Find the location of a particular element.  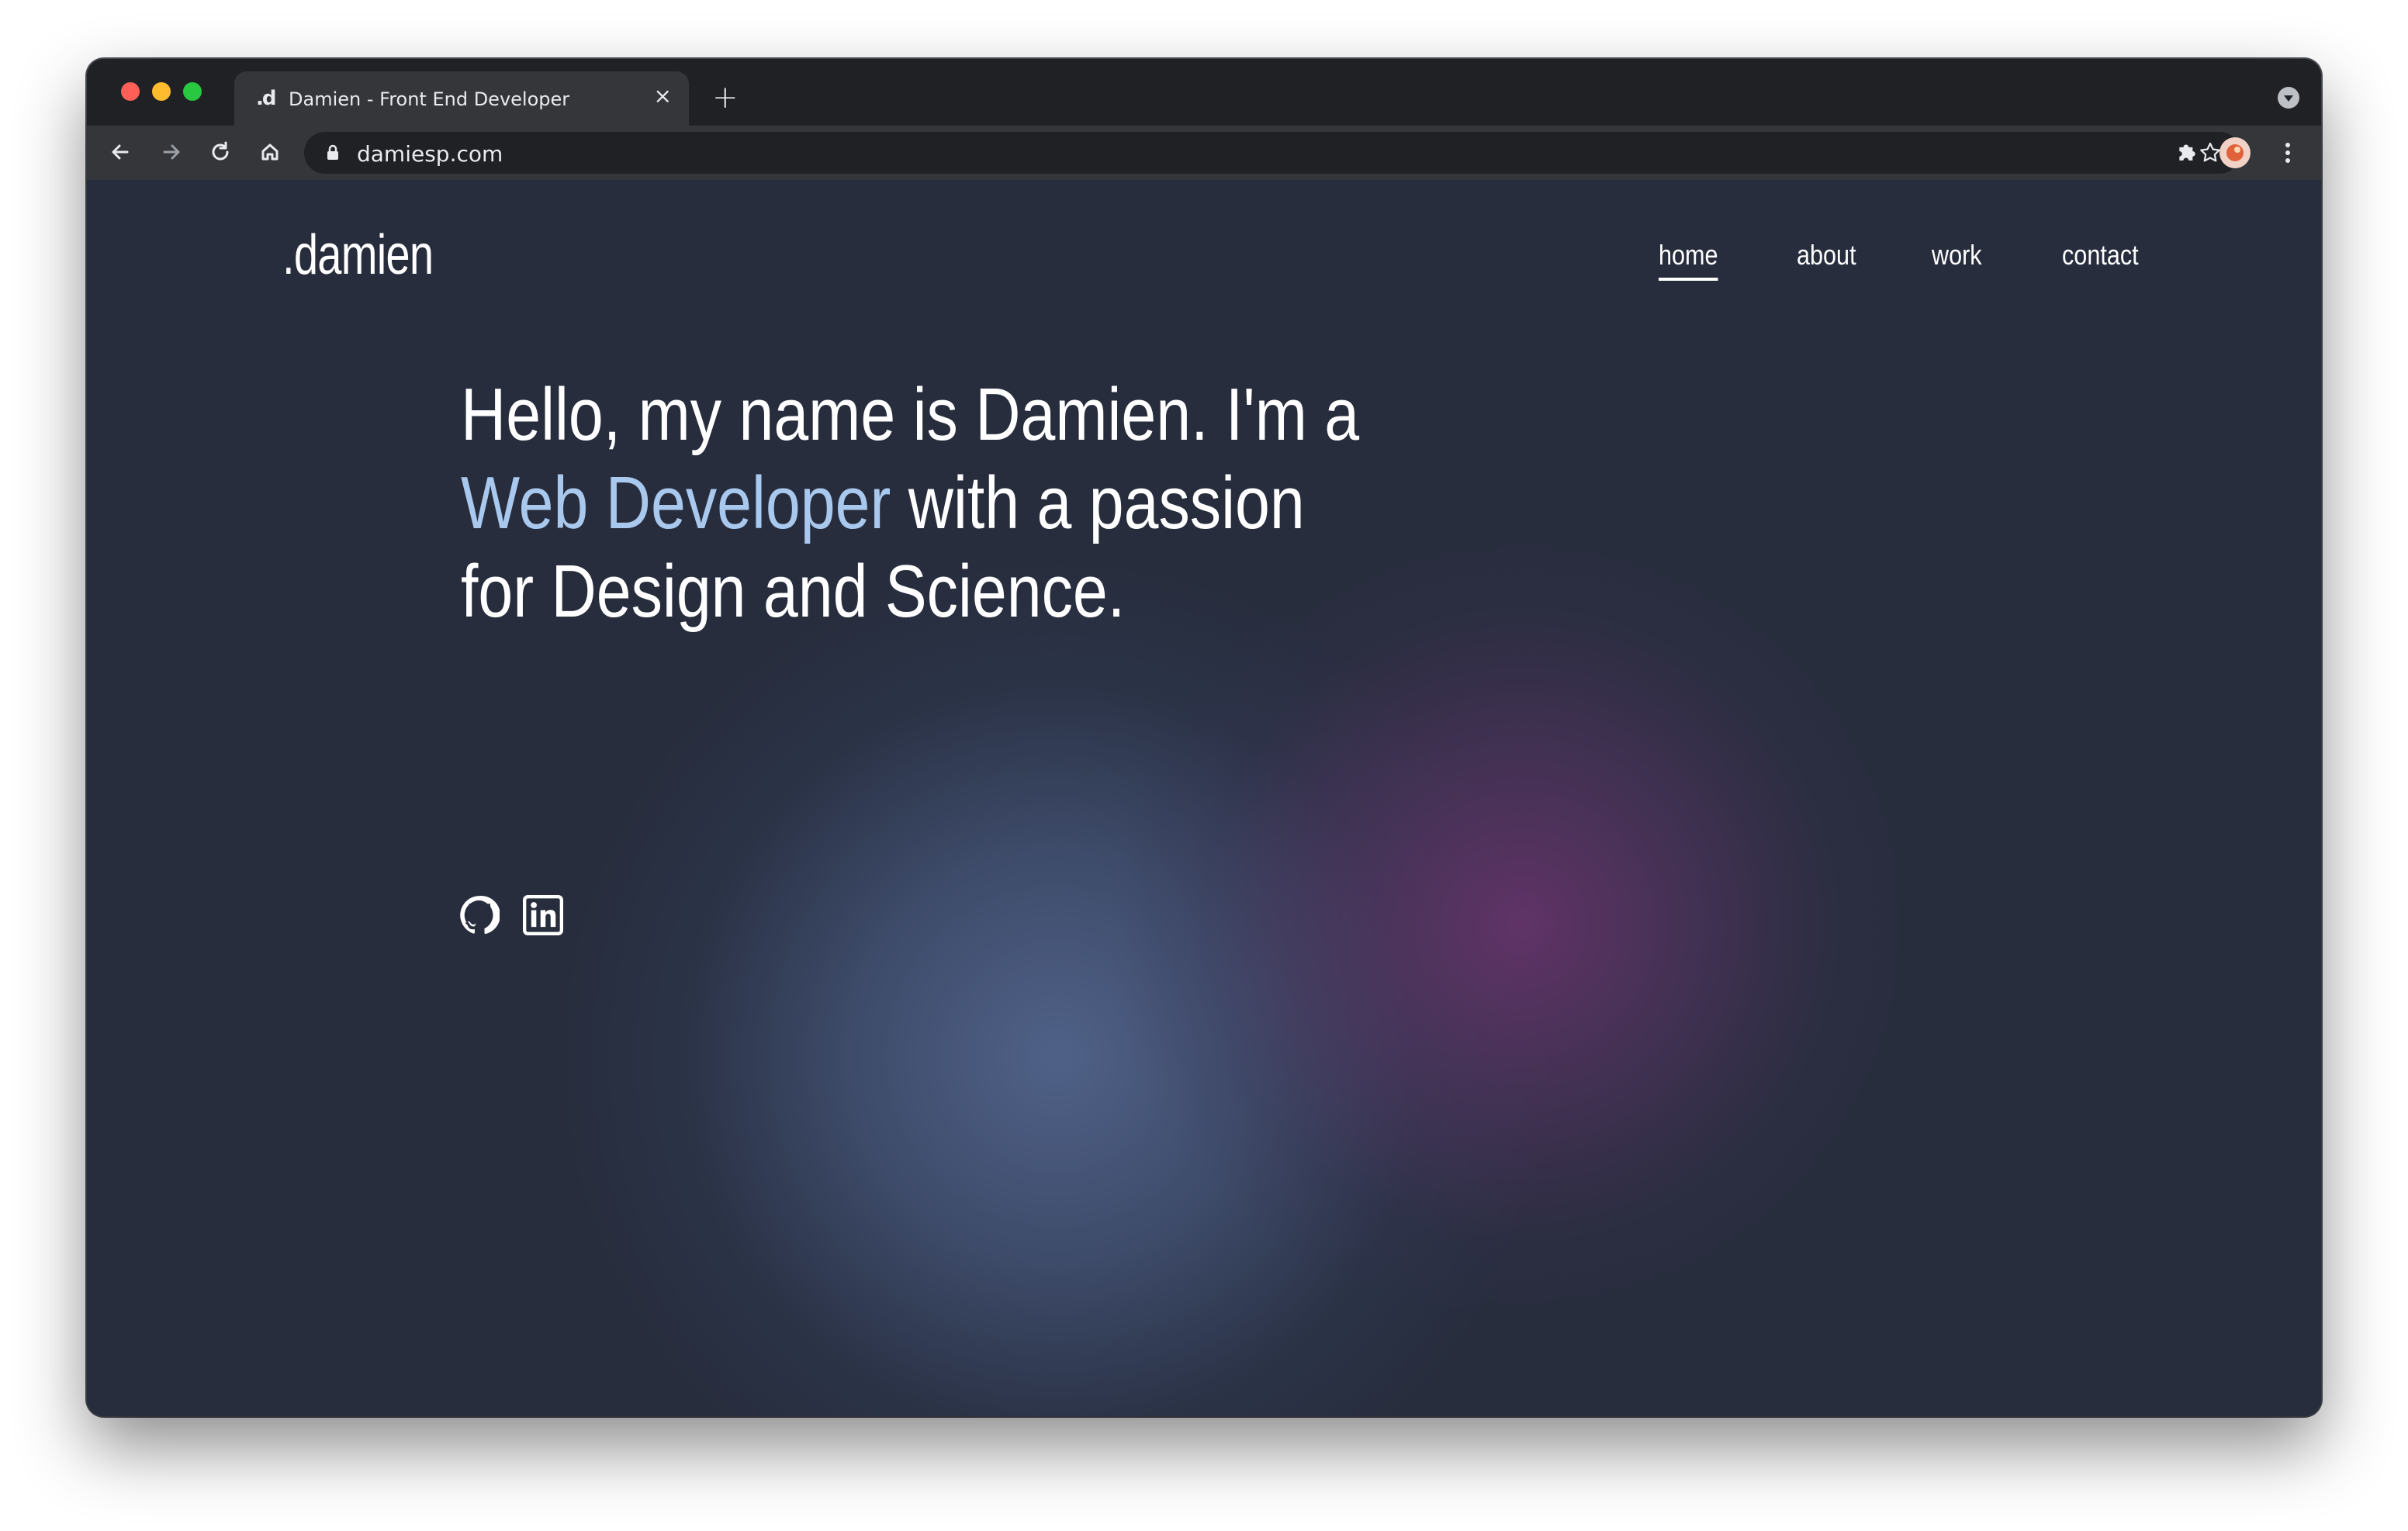

nav-link-contact: contact is located at coordinates (2100, 255).